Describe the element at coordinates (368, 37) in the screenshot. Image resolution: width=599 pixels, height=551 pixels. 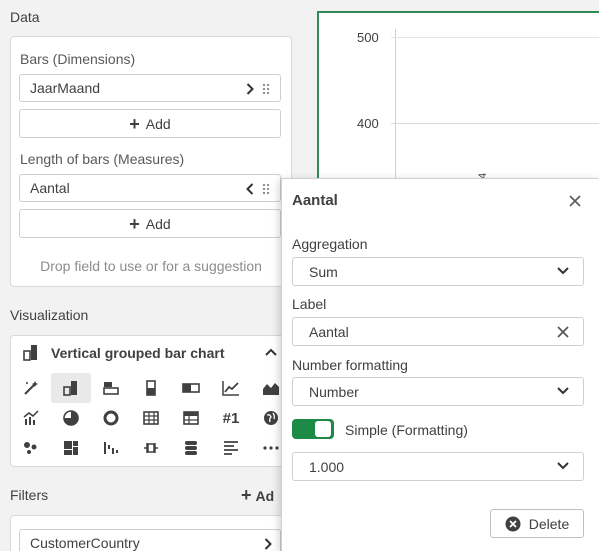
I see `y-tick-500: 500` at that location.